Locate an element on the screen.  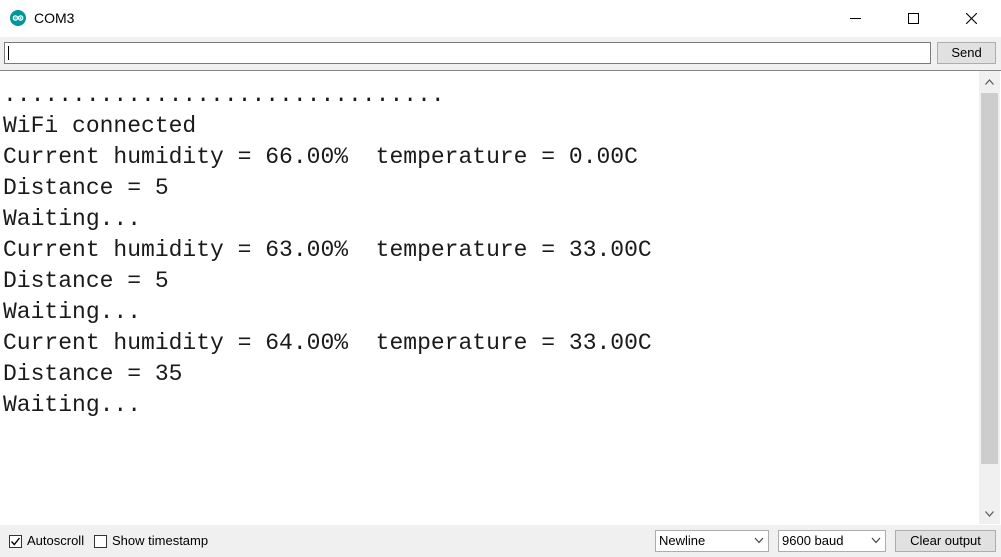
timestamp-checkbox: Show timestamp is located at coordinates (151, 541).